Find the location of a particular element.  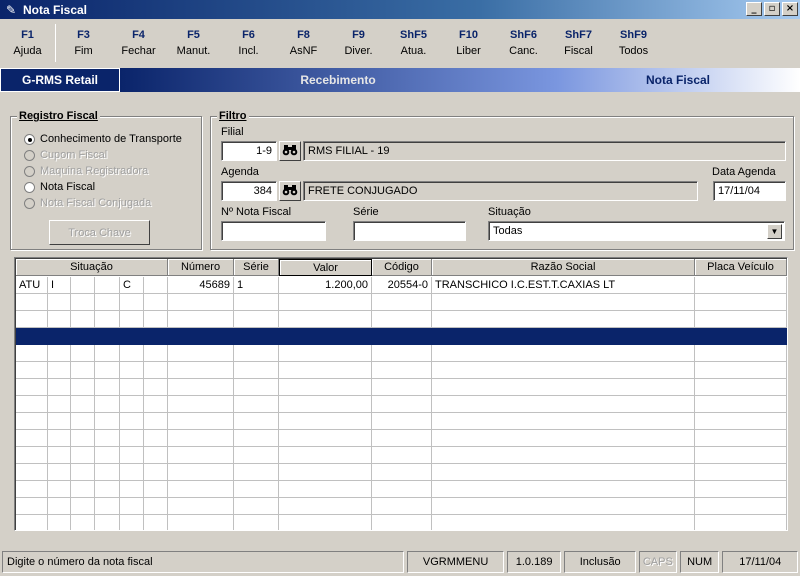

data-agenda-input: 17/11/04 is located at coordinates (749, 191).